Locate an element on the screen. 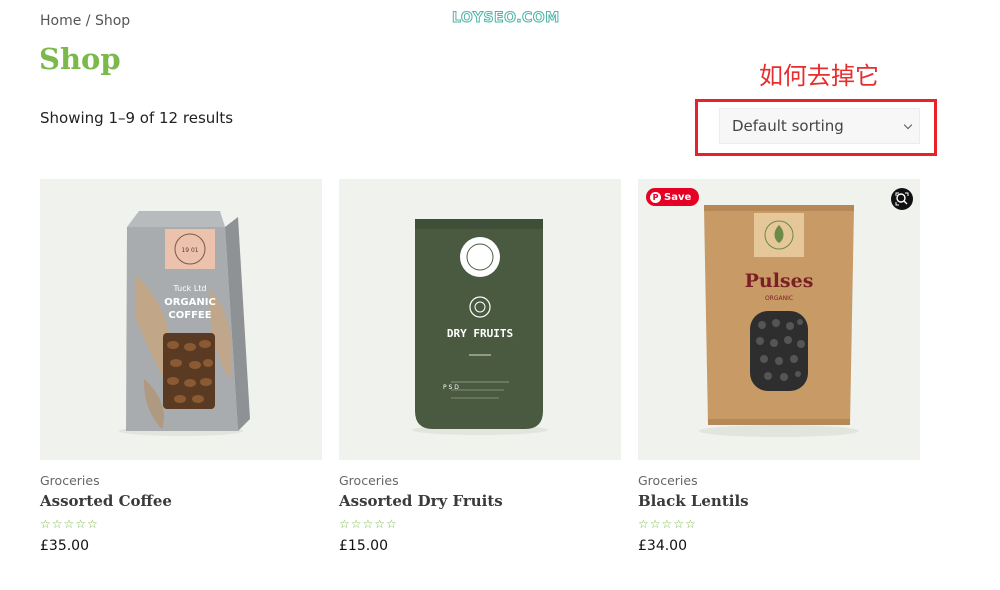 The image size is (1000, 590). watermark: LOYSEO.COM is located at coordinates (506, 18).